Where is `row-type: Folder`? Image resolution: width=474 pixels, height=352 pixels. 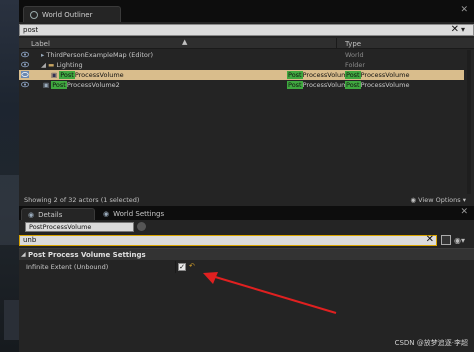
row-type: Folder is located at coordinates (355, 65).